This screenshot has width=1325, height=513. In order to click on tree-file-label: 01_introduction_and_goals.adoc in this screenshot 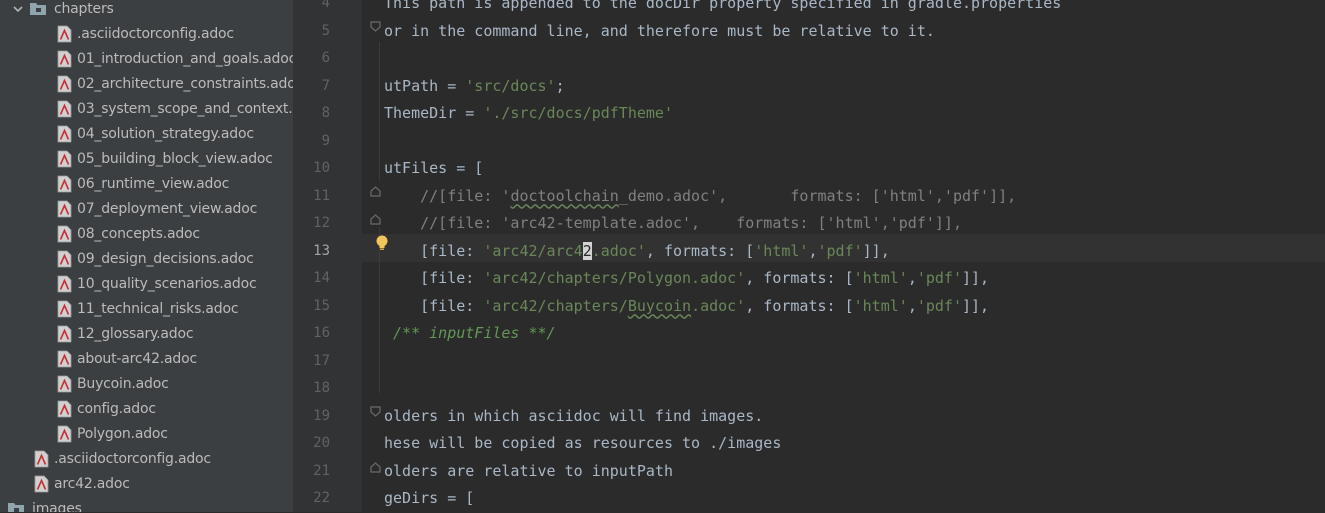, I will do `click(185, 58)`.